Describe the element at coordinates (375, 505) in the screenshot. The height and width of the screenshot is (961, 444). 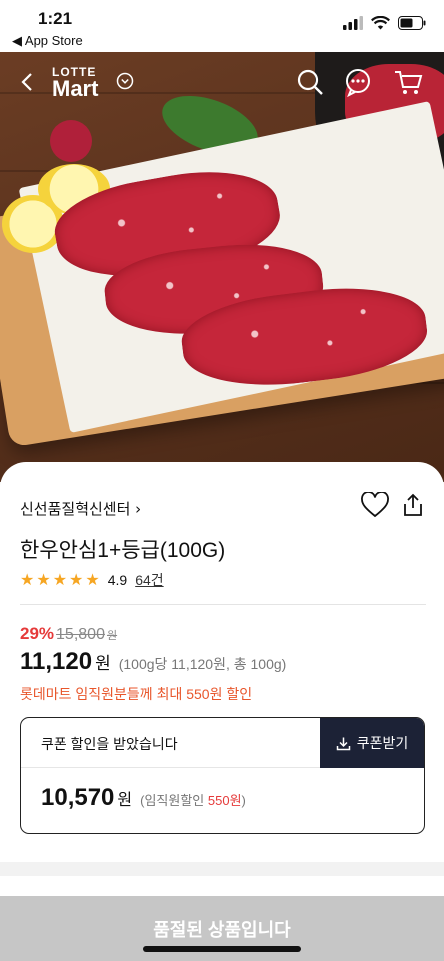
I see `heart-icon` at that location.